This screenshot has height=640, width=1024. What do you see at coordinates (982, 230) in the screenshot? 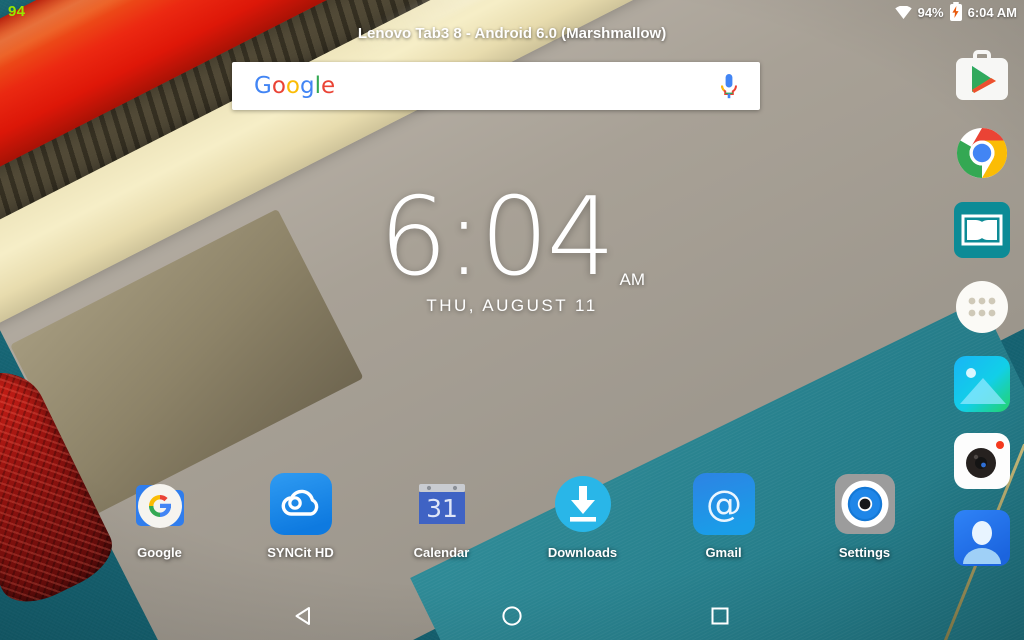
I see `dolby-icon` at bounding box center [982, 230].